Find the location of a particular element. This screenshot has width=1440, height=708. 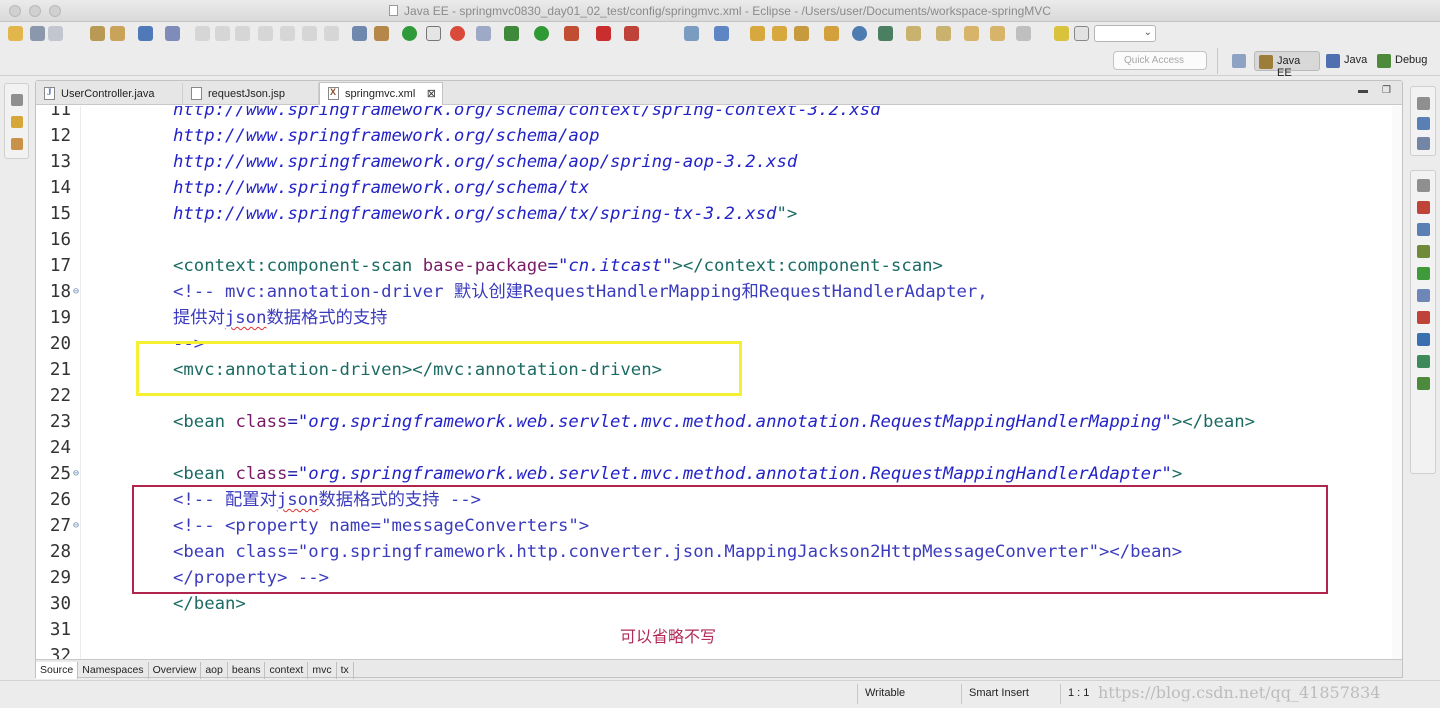

skip-breakpoints-icon is located at coordinates (172, 33).